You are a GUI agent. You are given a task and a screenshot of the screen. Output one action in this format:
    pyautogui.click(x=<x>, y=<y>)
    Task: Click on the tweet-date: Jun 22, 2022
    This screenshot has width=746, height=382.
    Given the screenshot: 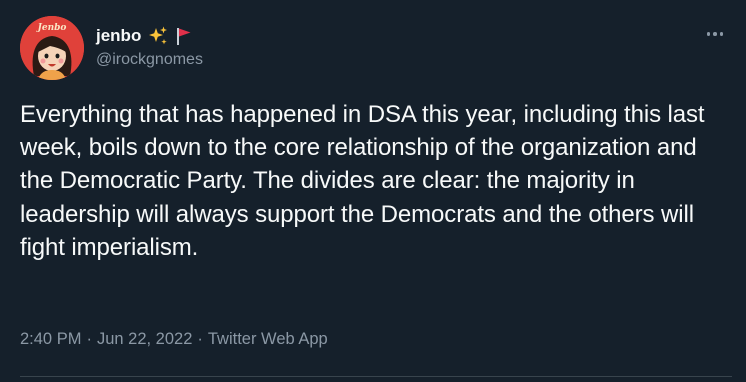 What is the action you would take?
    pyautogui.click(x=144, y=339)
    